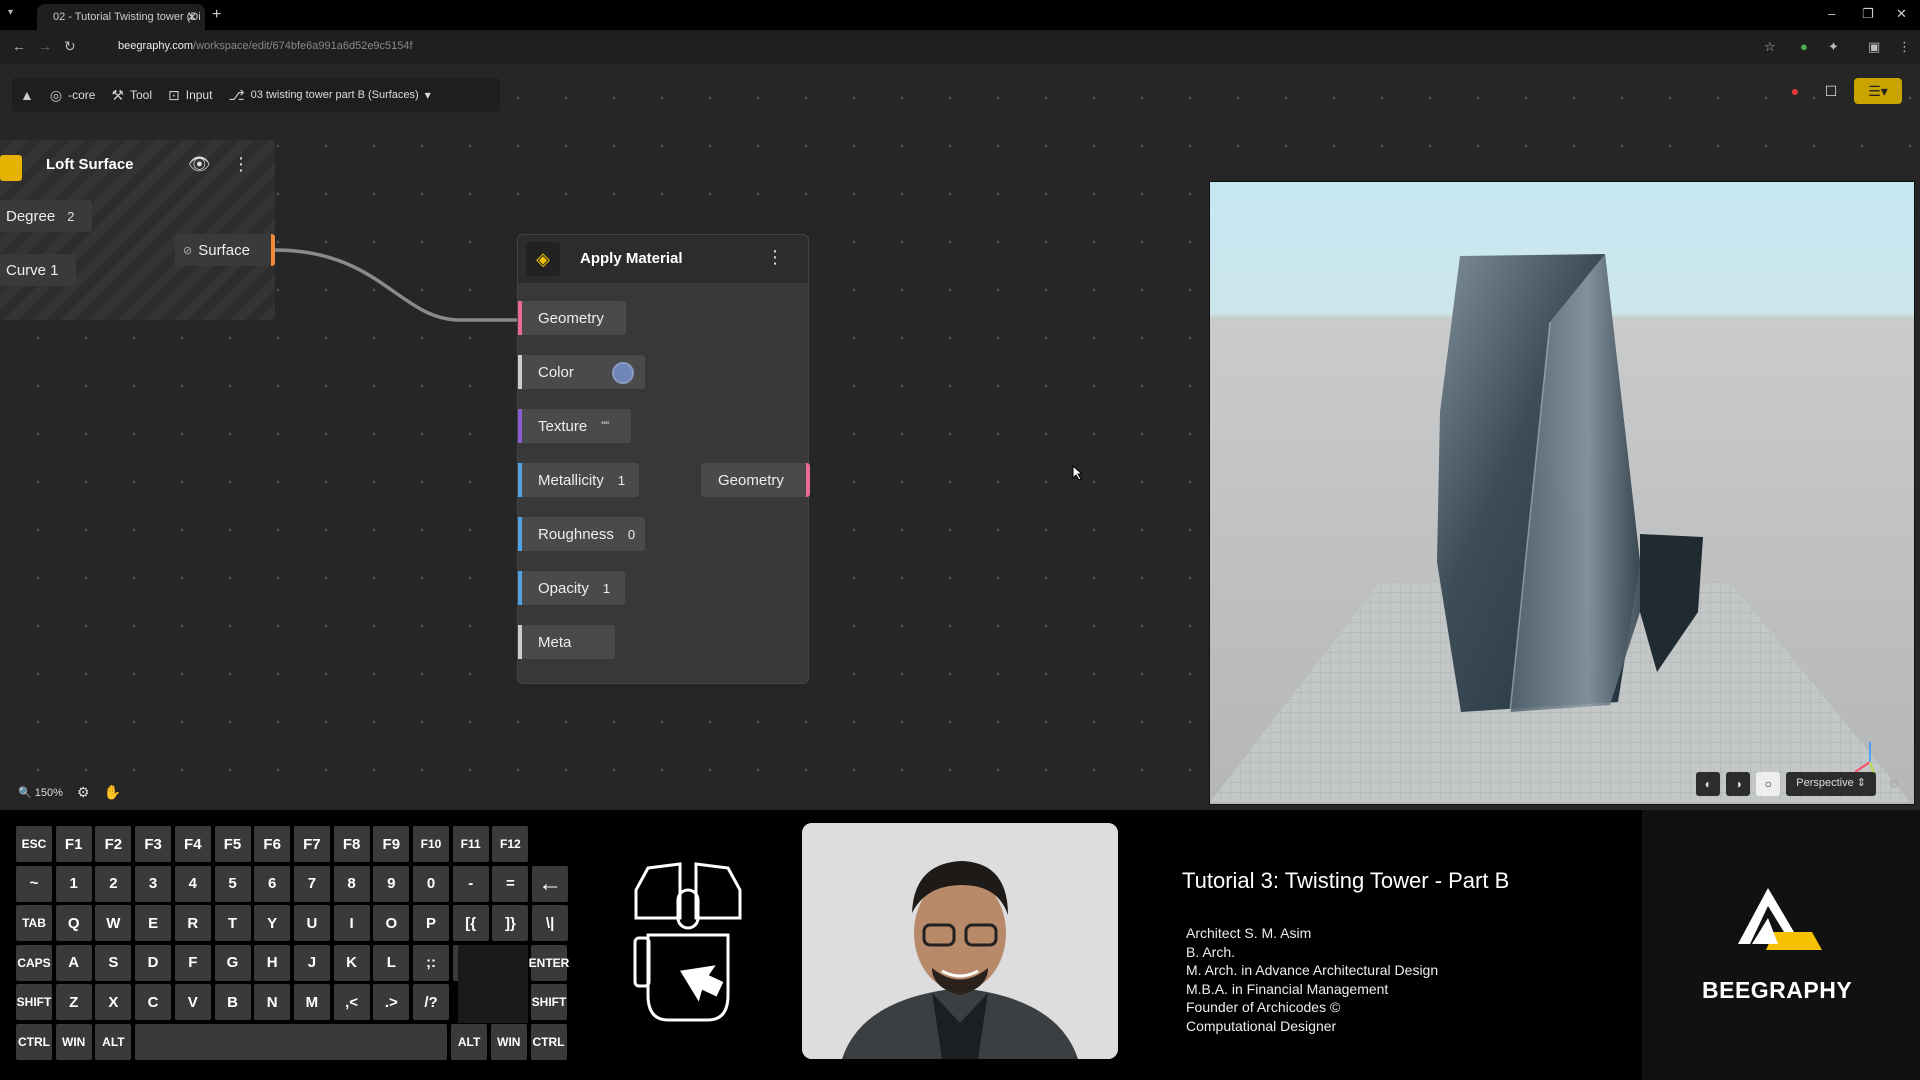  Describe the element at coordinates (113, 1042) in the screenshot. I see `key: ALT` at that location.